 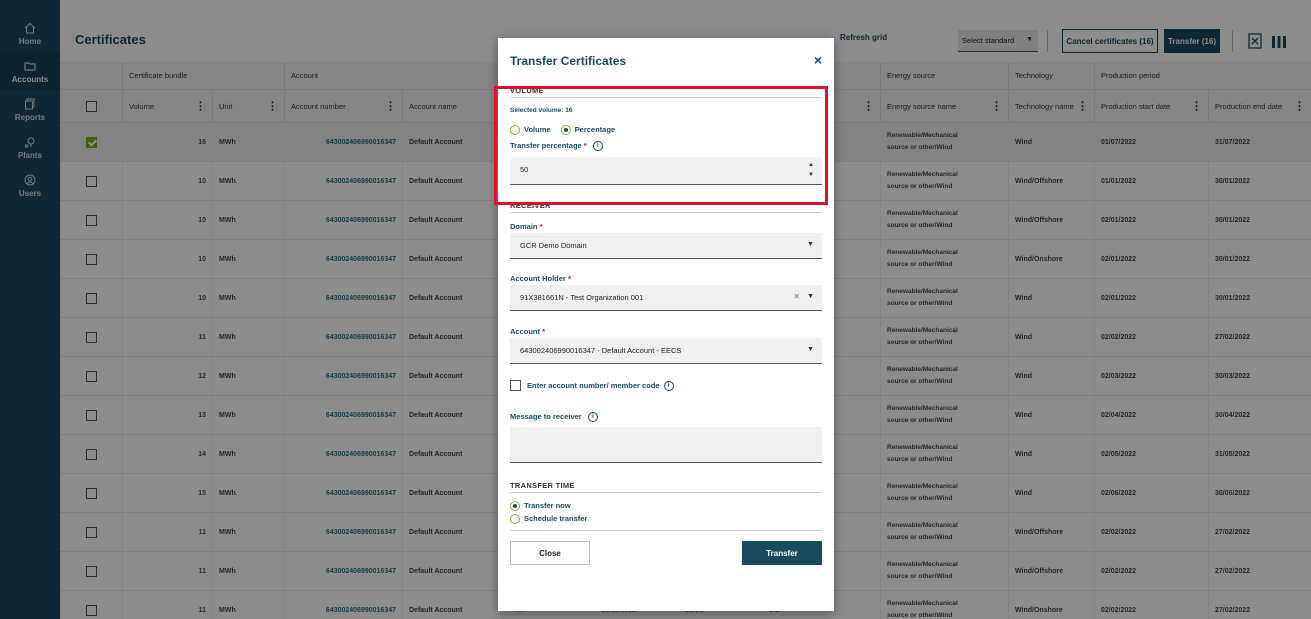 What do you see at coordinates (527, 90) in the screenshot?
I see `volume-section-title: VOLUME` at bounding box center [527, 90].